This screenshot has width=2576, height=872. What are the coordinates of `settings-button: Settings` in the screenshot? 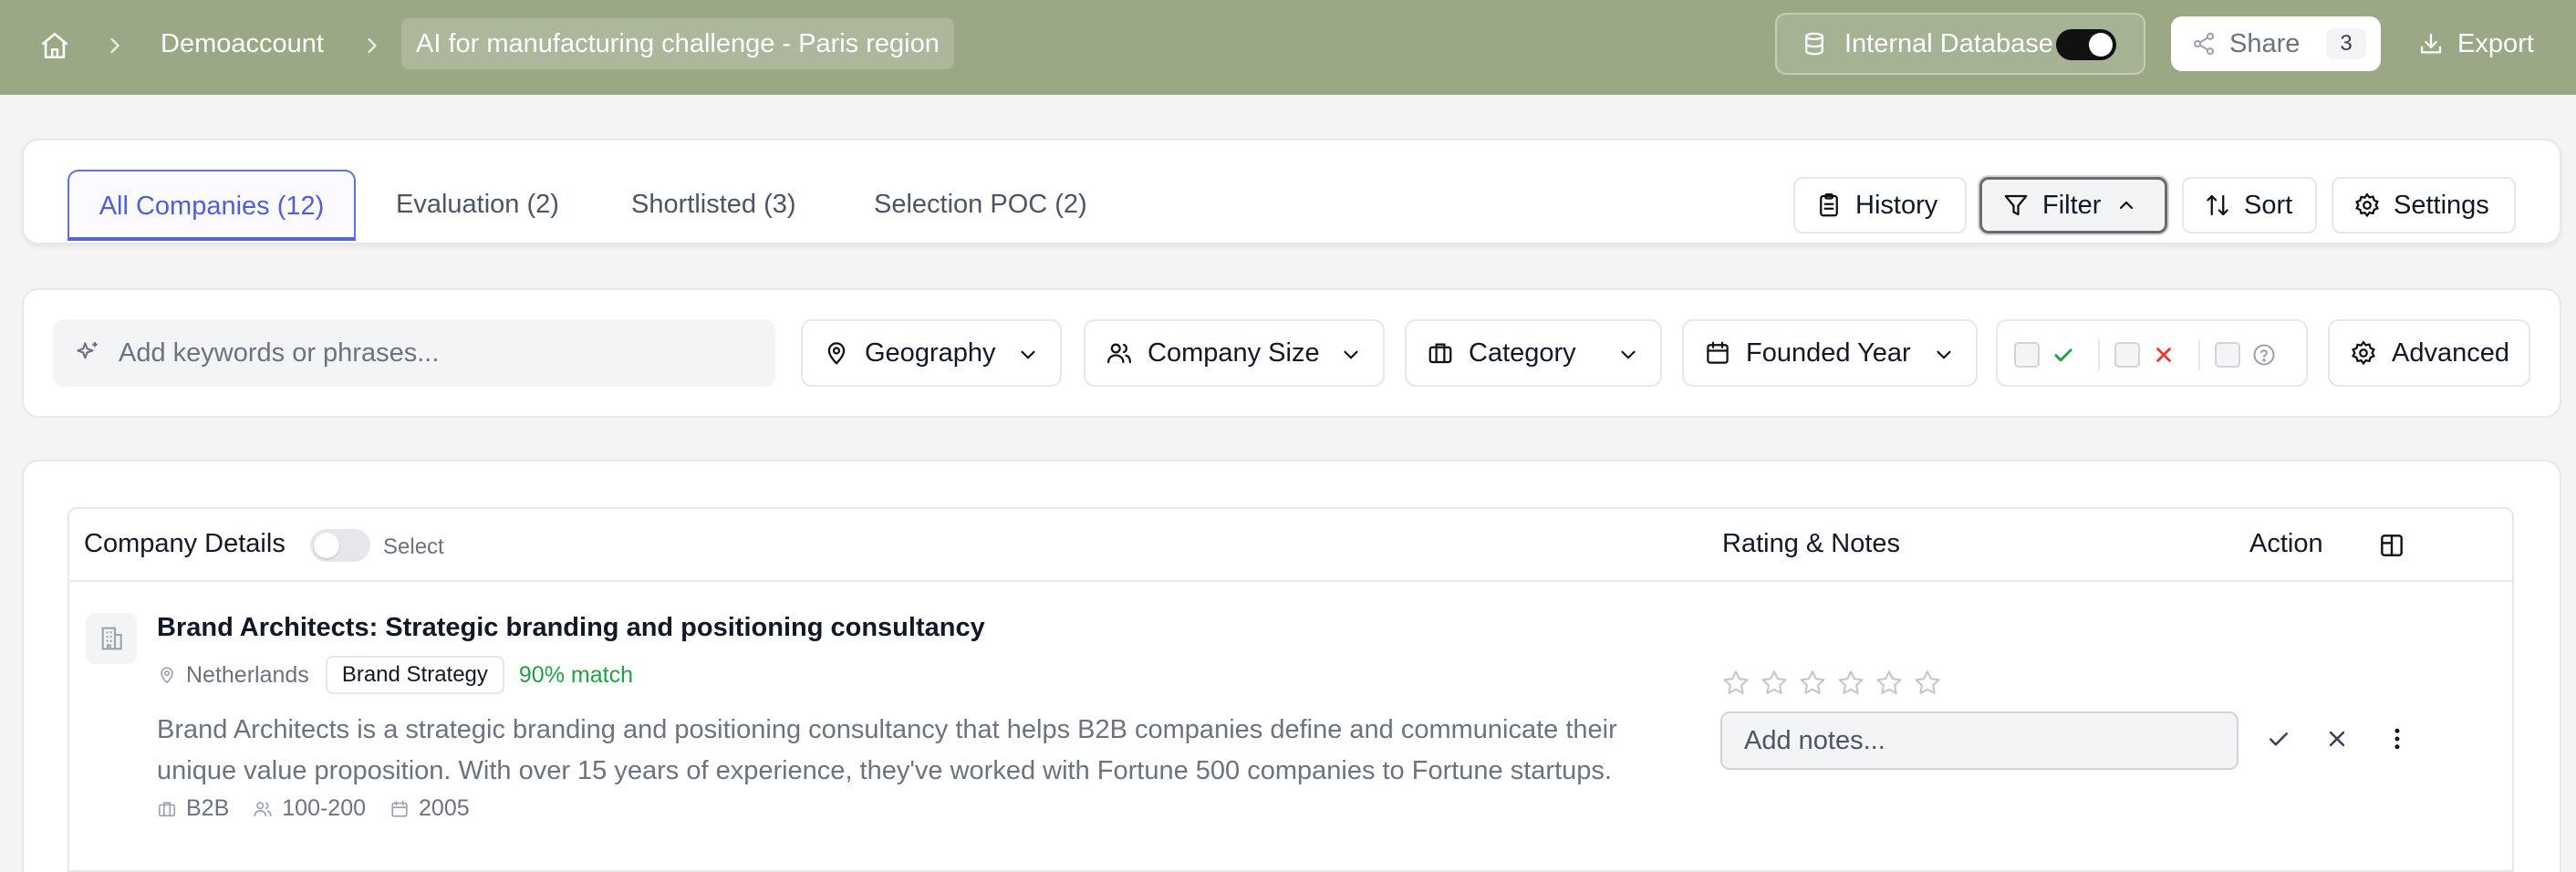 It's located at (2424, 205).